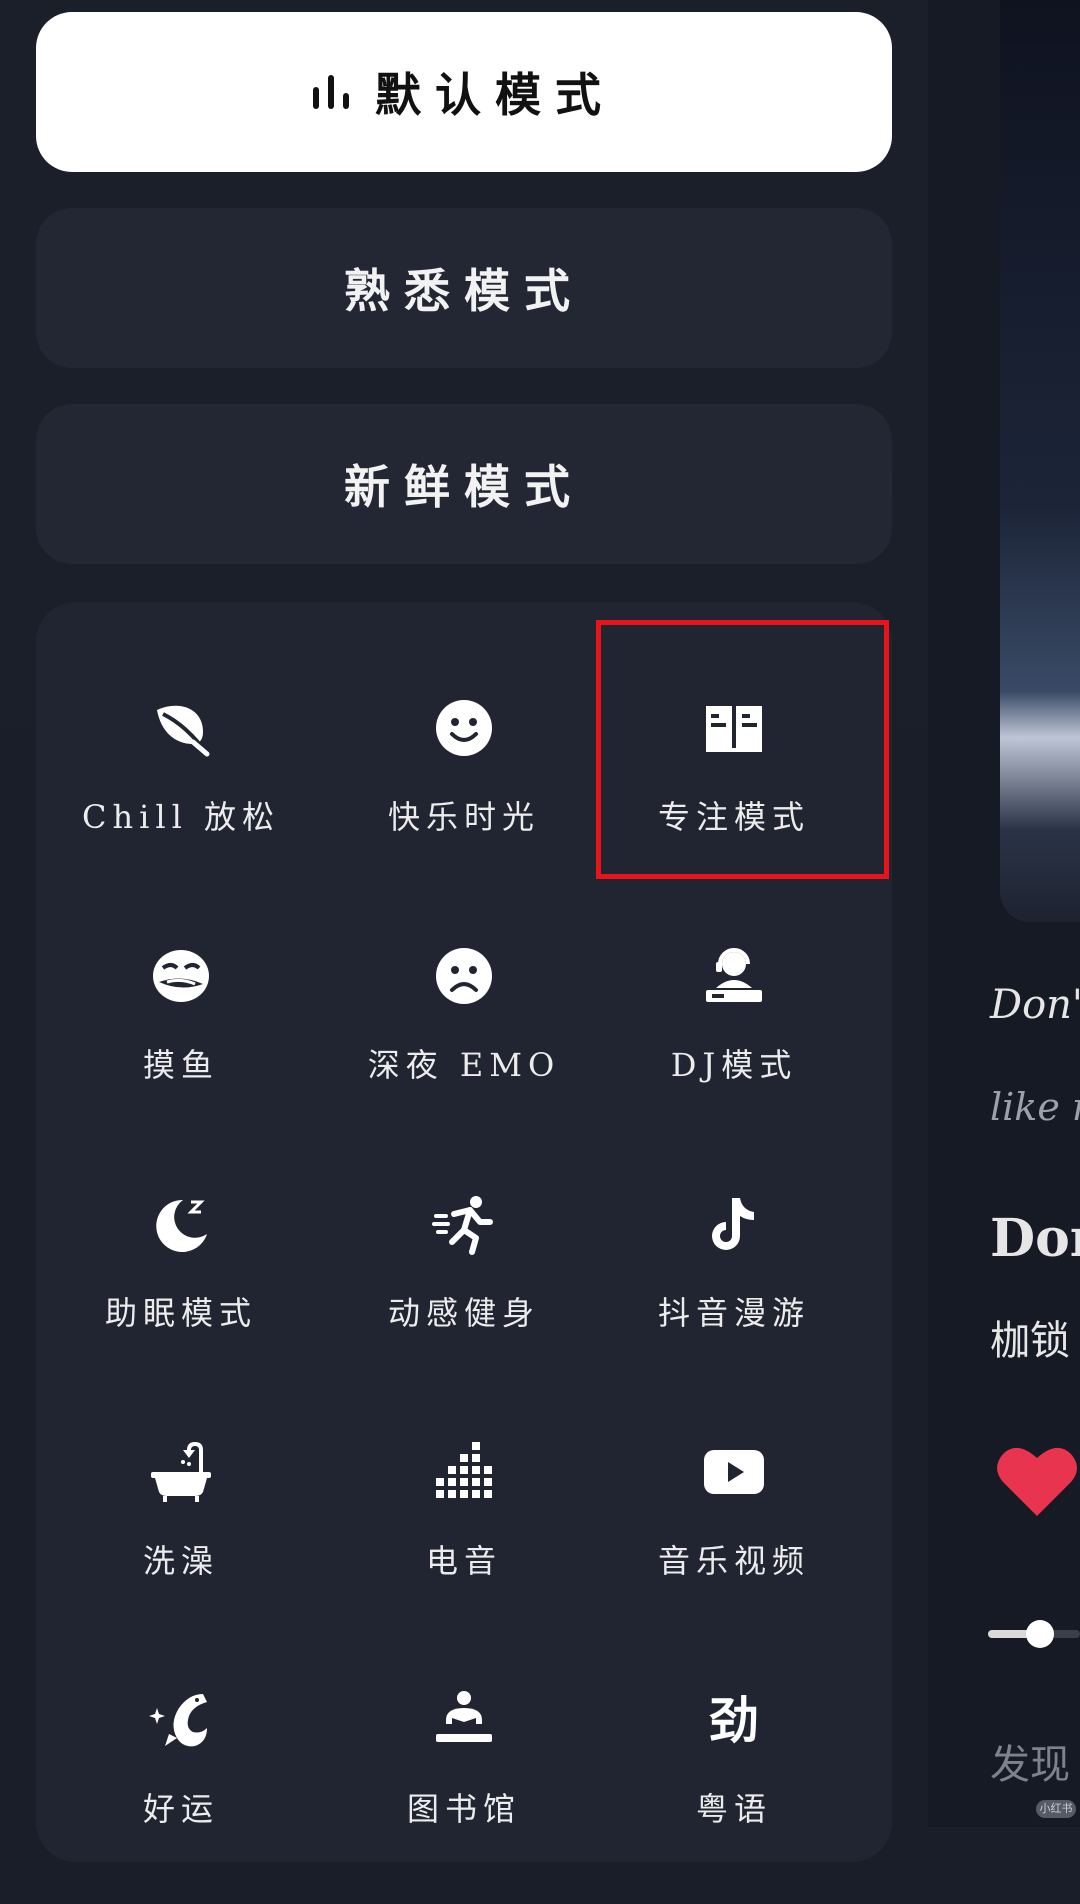  Describe the element at coordinates (1037, 1480) in the screenshot. I see `like-heart-icon` at that location.